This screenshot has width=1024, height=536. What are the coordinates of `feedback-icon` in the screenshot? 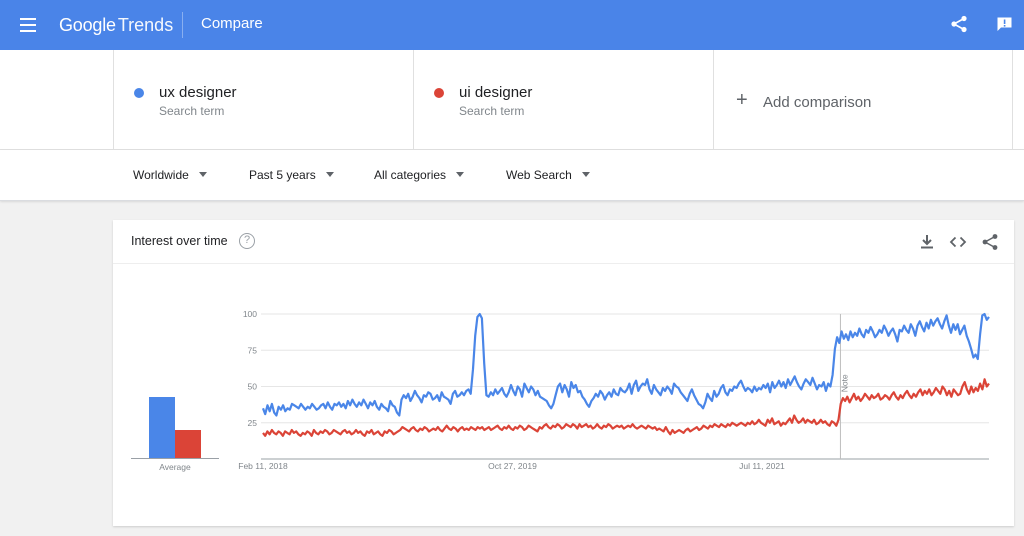 It's located at (1004, 24).